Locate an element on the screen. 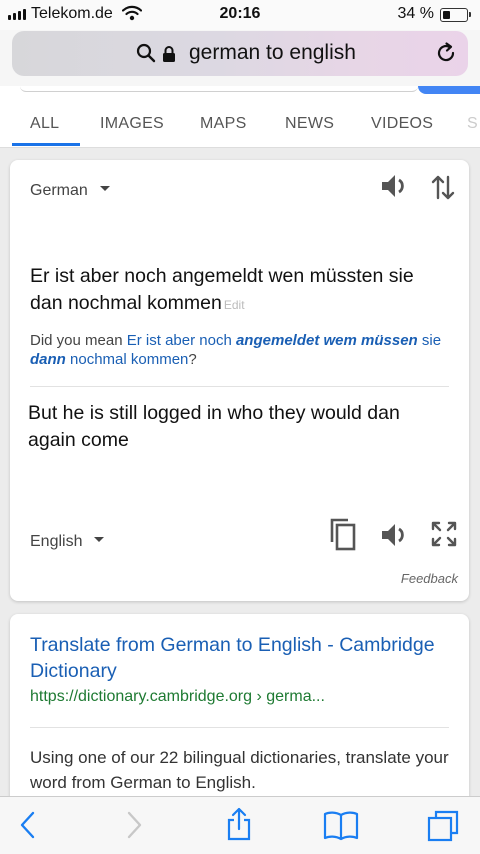 The width and height of the screenshot is (480, 854). search-box-edge is located at coordinates (219, 89).